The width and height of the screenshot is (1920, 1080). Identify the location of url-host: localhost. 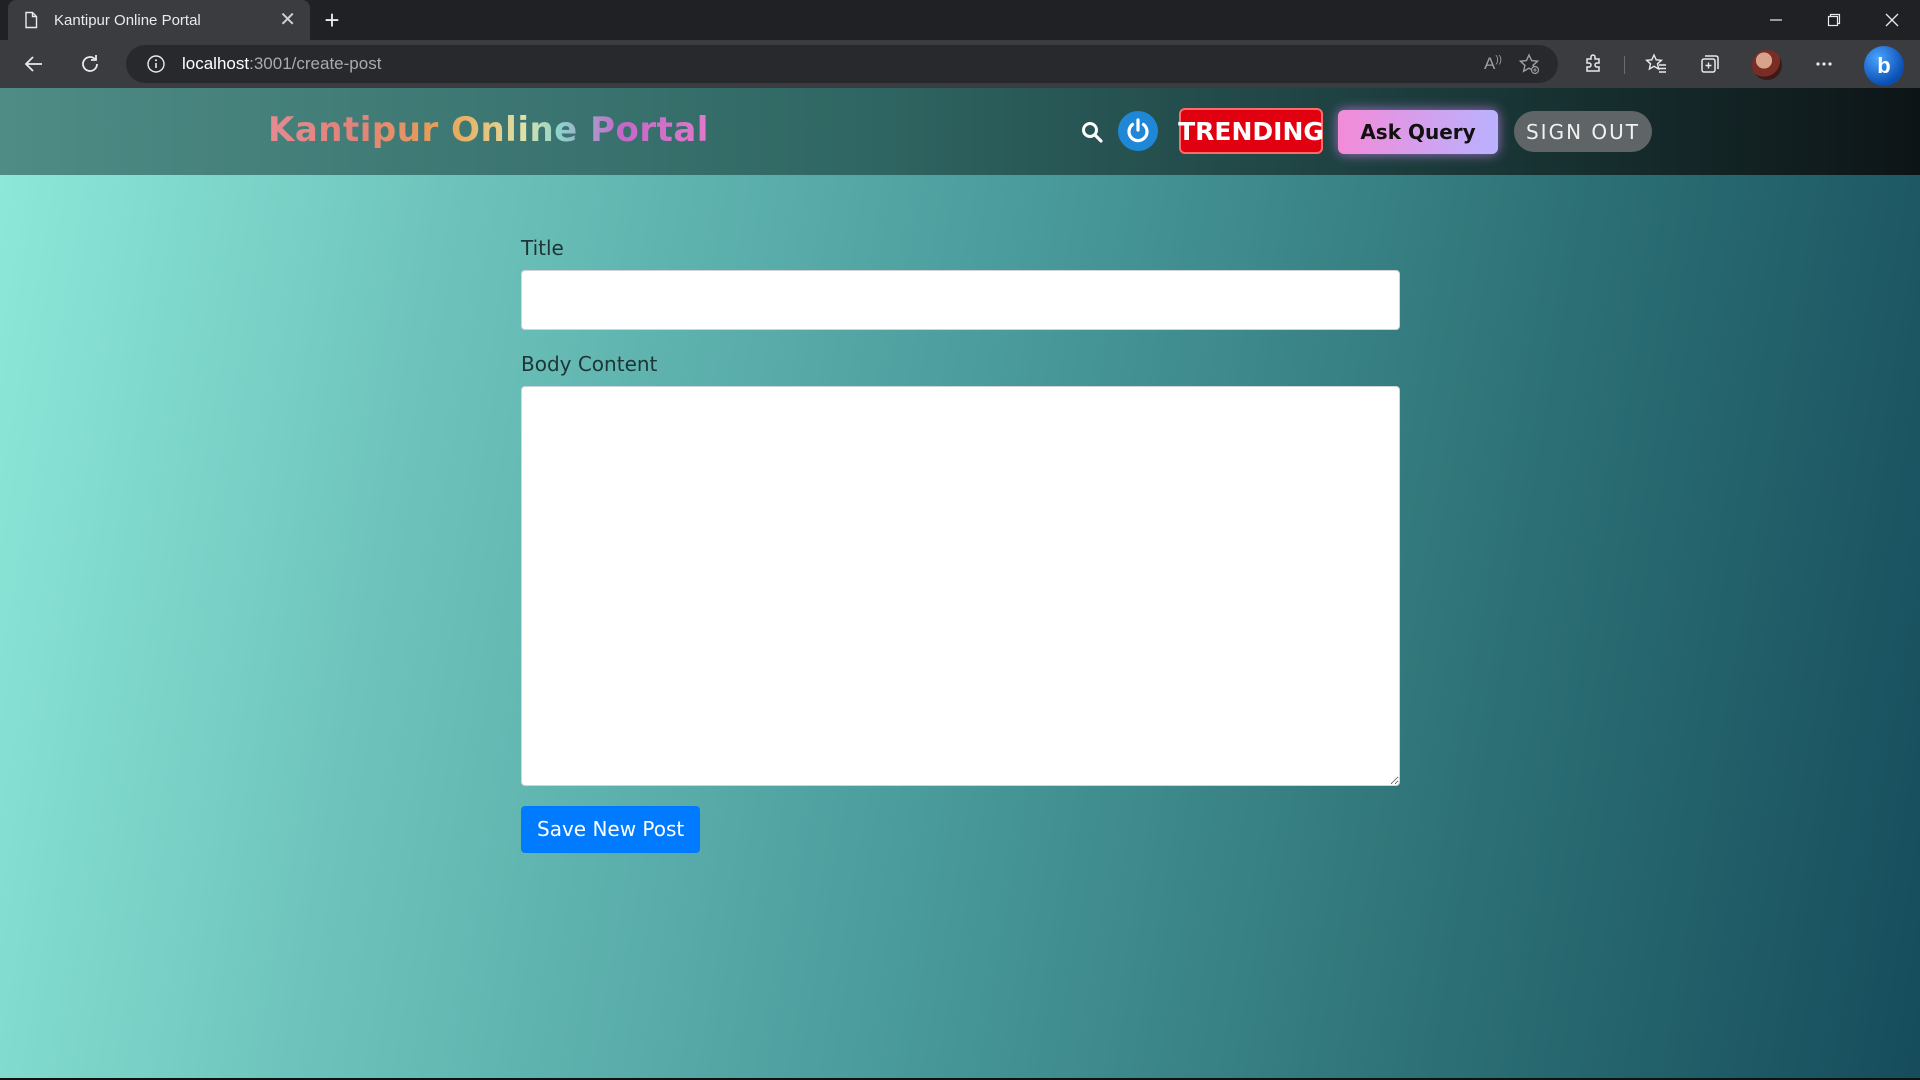
(216, 63).